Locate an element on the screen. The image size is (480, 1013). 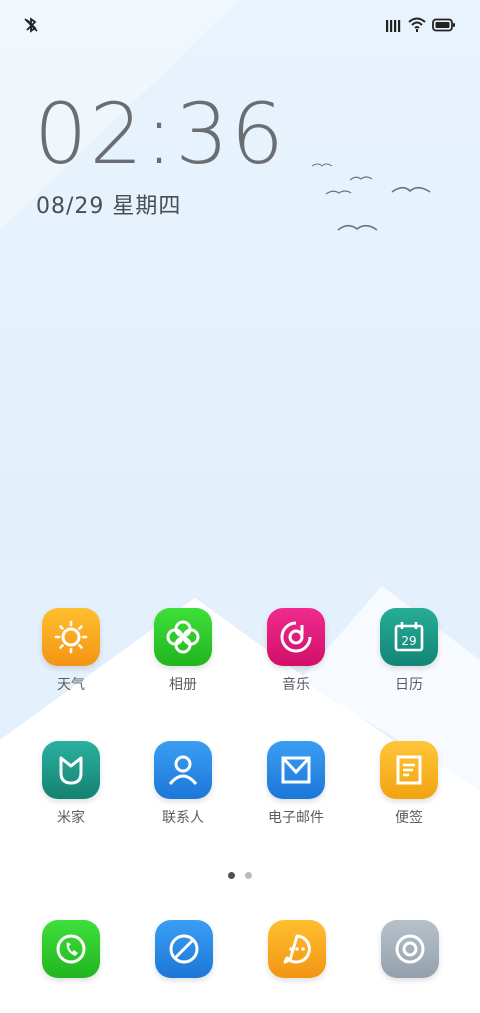
page-indicator is located at coordinates (240, 875).